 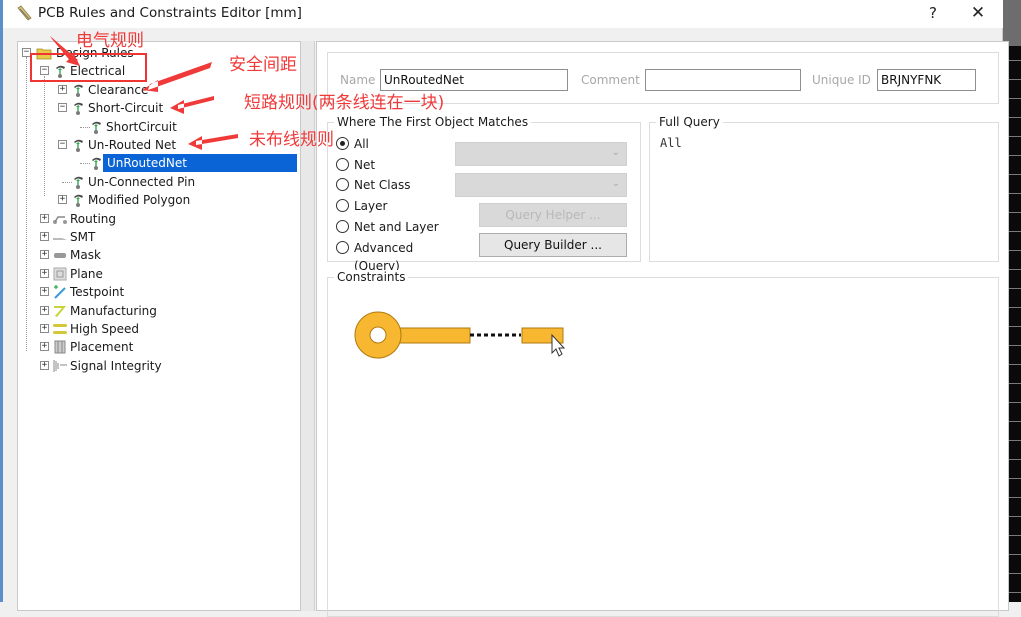 What do you see at coordinates (213, 142) in the screenshot?
I see `arrow-to-unrouted-net` at bounding box center [213, 142].